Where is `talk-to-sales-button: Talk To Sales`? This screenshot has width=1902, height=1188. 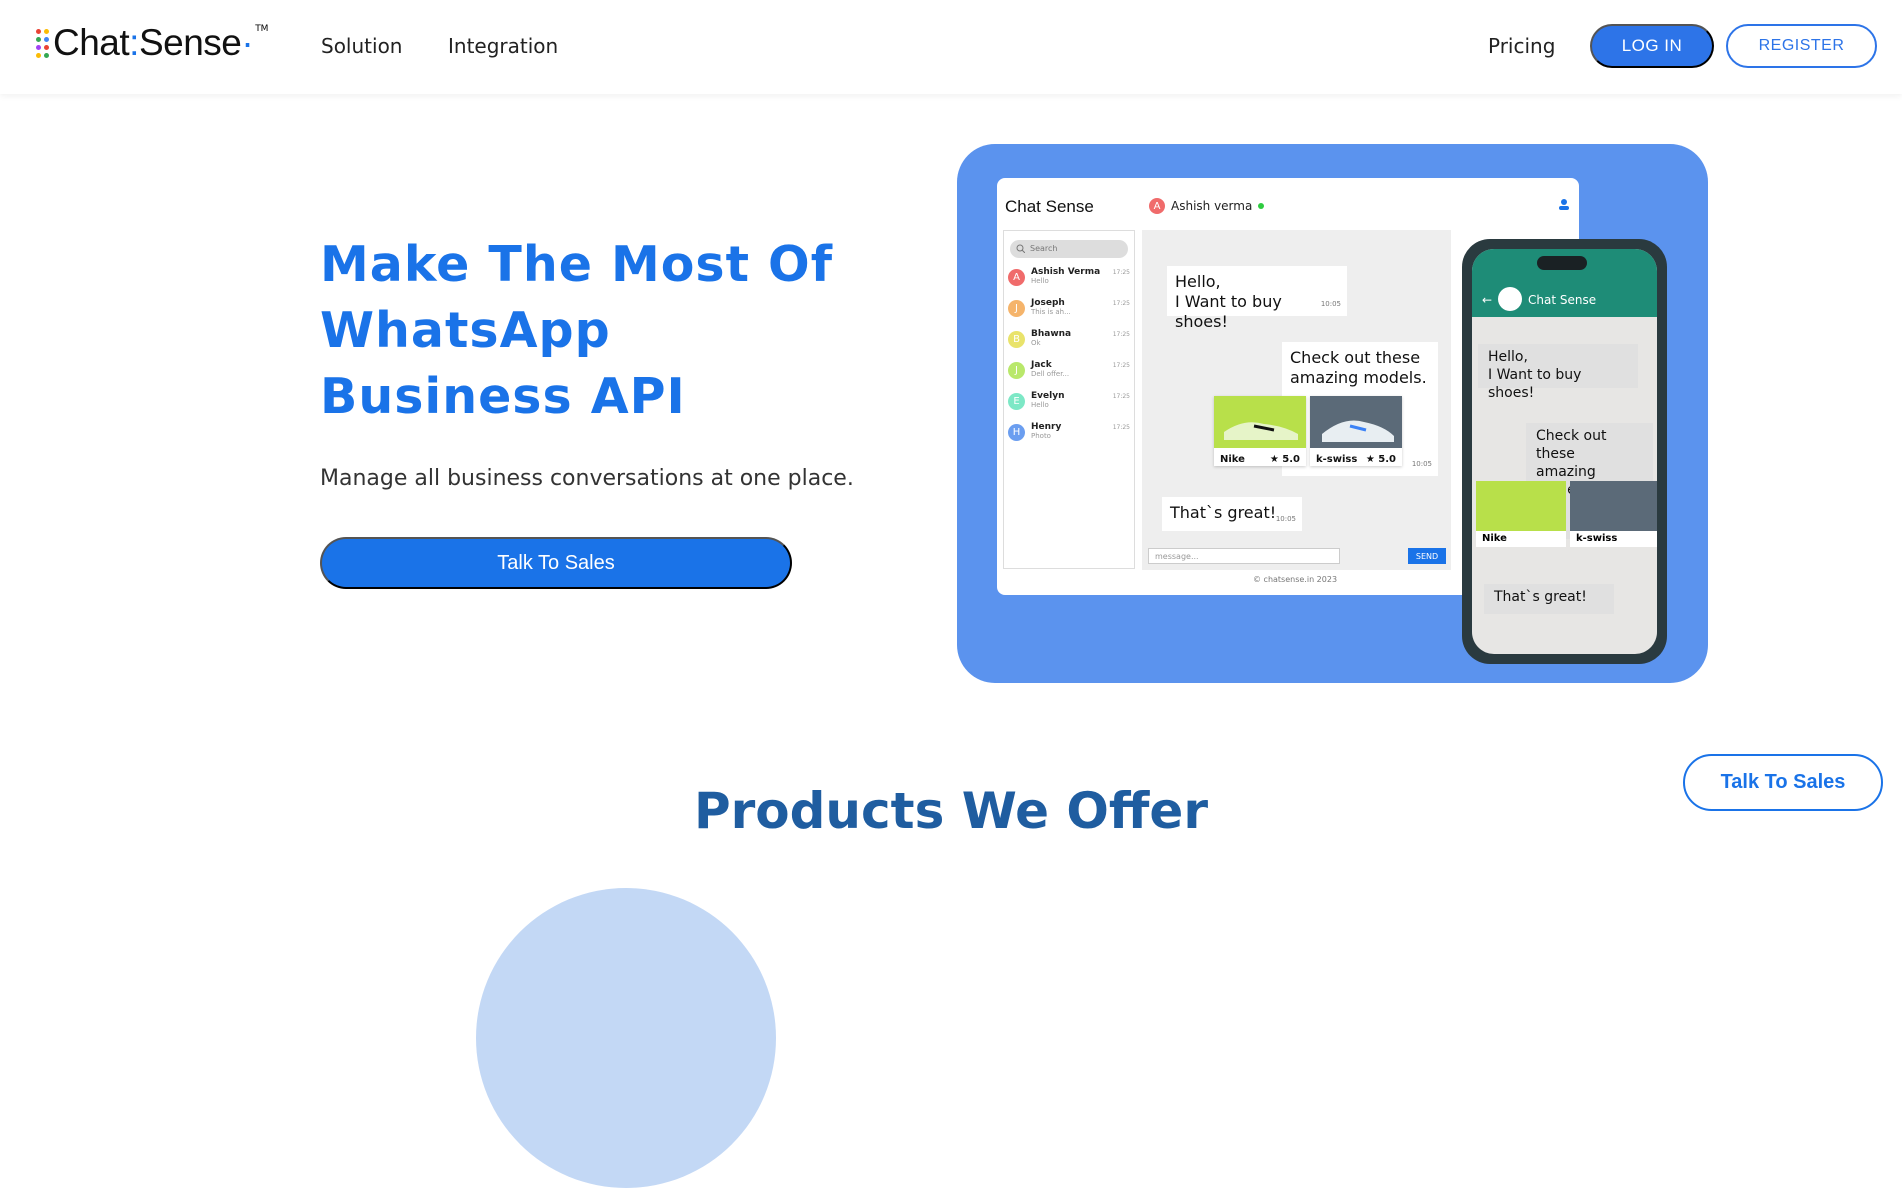
talk-to-sales-button: Talk To Sales is located at coordinates (556, 563).